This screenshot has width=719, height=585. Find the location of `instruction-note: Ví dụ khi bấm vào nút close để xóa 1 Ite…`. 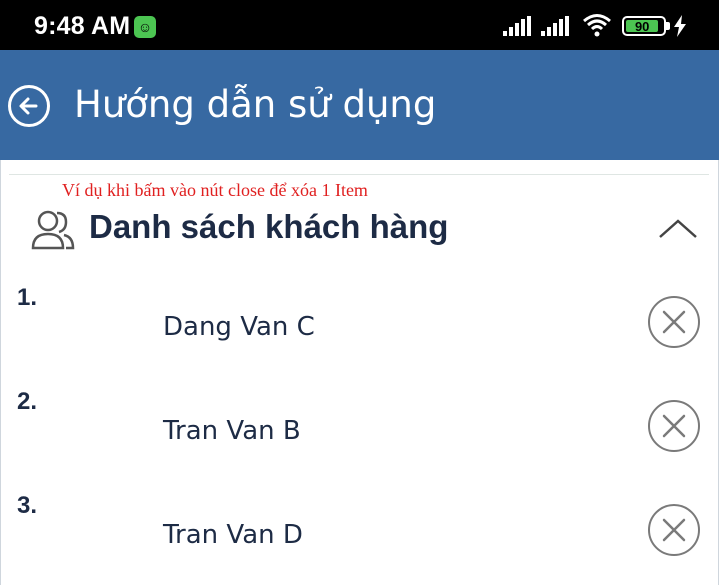

instruction-note: Ví dụ khi bấm vào nút close để xóa 1 Ite… is located at coordinates (215, 190).